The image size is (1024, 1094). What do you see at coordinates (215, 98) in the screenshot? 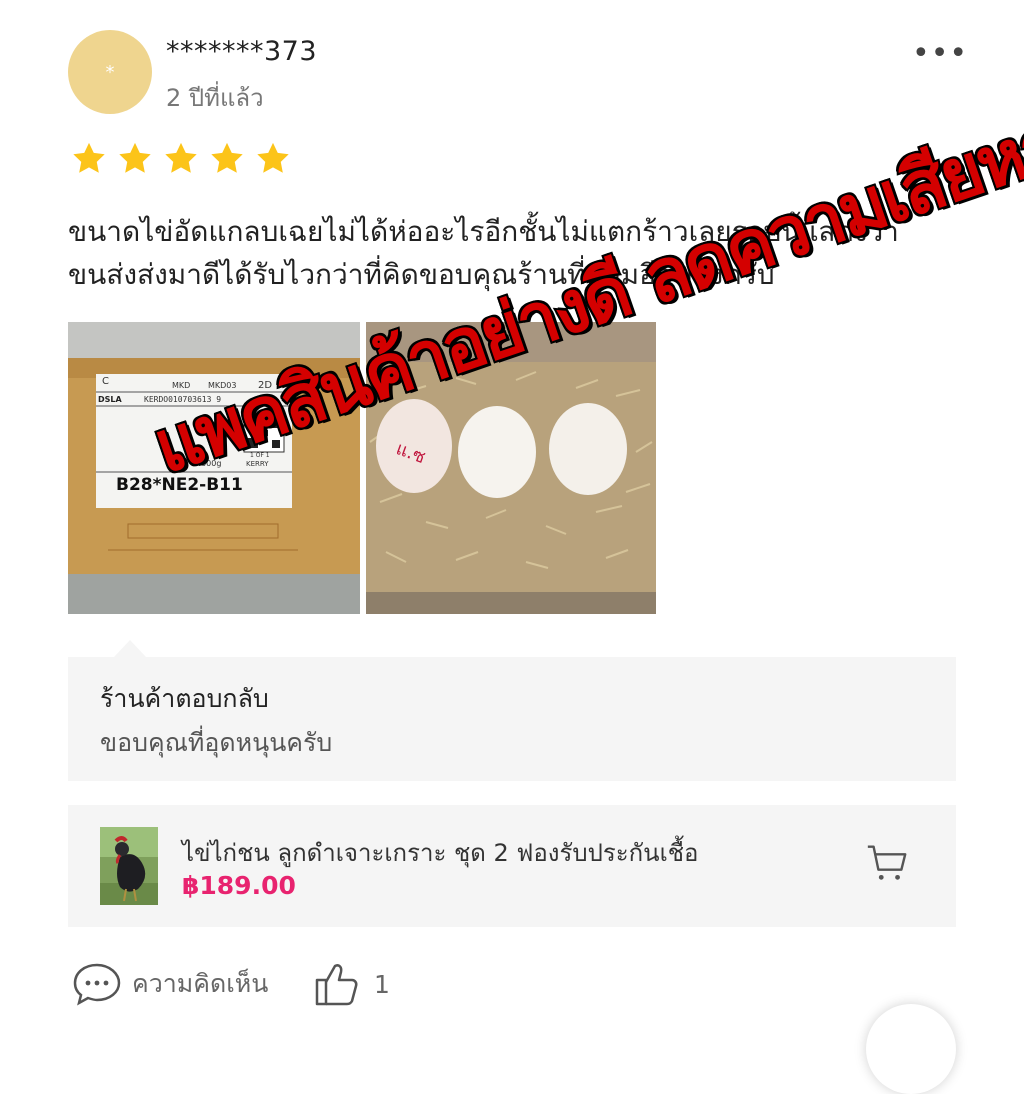
I see `review-time: 2 ปีที่แล้ว` at bounding box center [215, 98].